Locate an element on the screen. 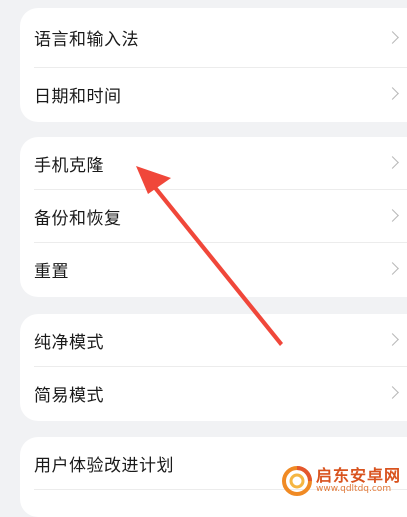  setting-phone-clone: 手机克隆 is located at coordinates (213, 163).